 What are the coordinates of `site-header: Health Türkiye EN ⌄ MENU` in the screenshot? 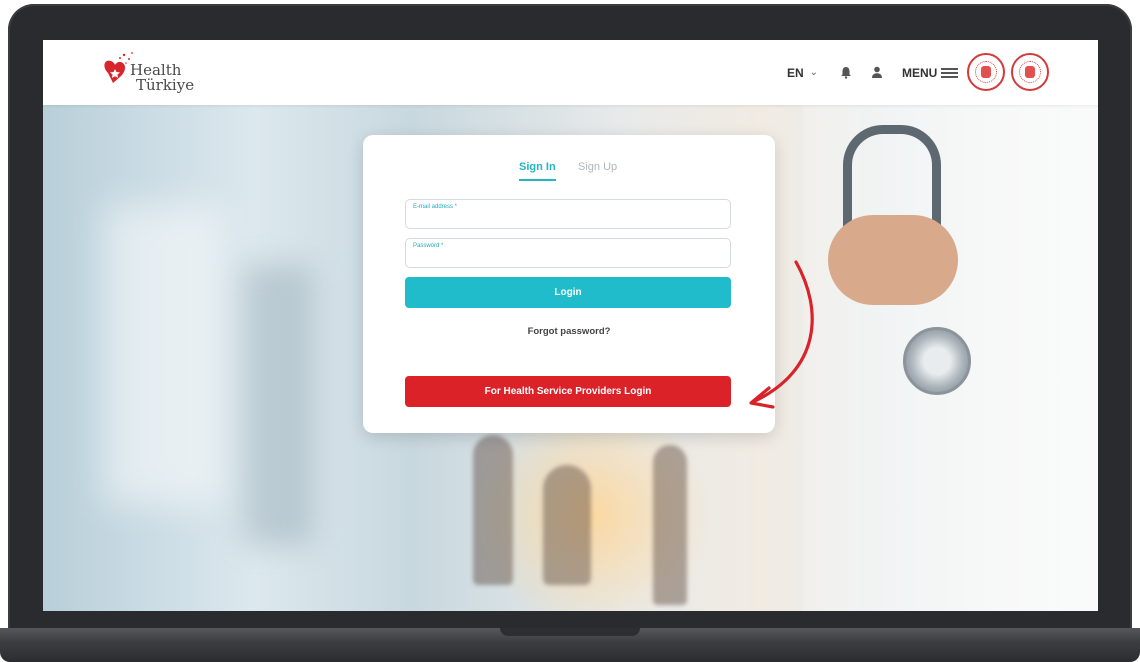 It's located at (570, 72).